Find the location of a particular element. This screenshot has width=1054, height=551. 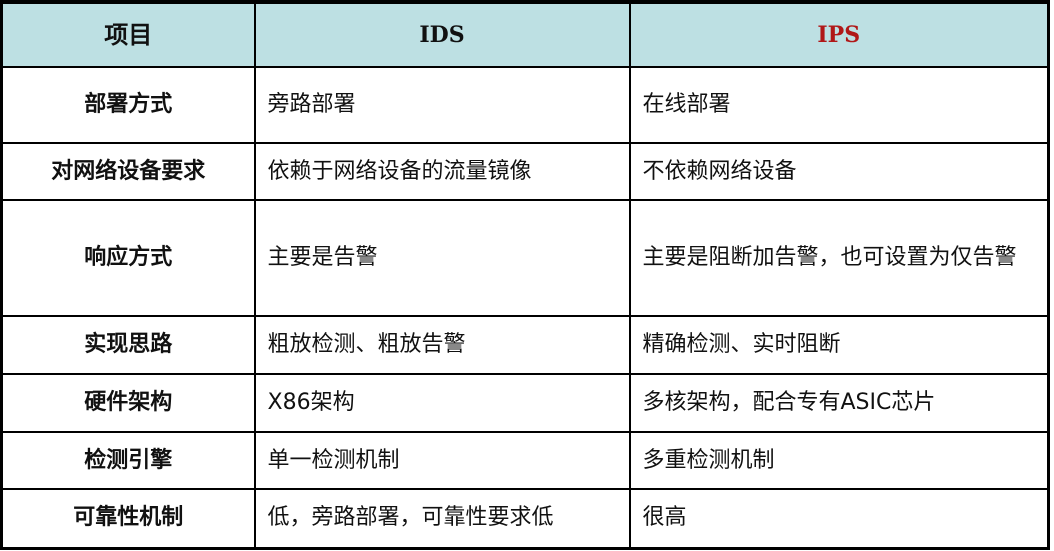

row-item: 响应方式 is located at coordinates (128, 258).